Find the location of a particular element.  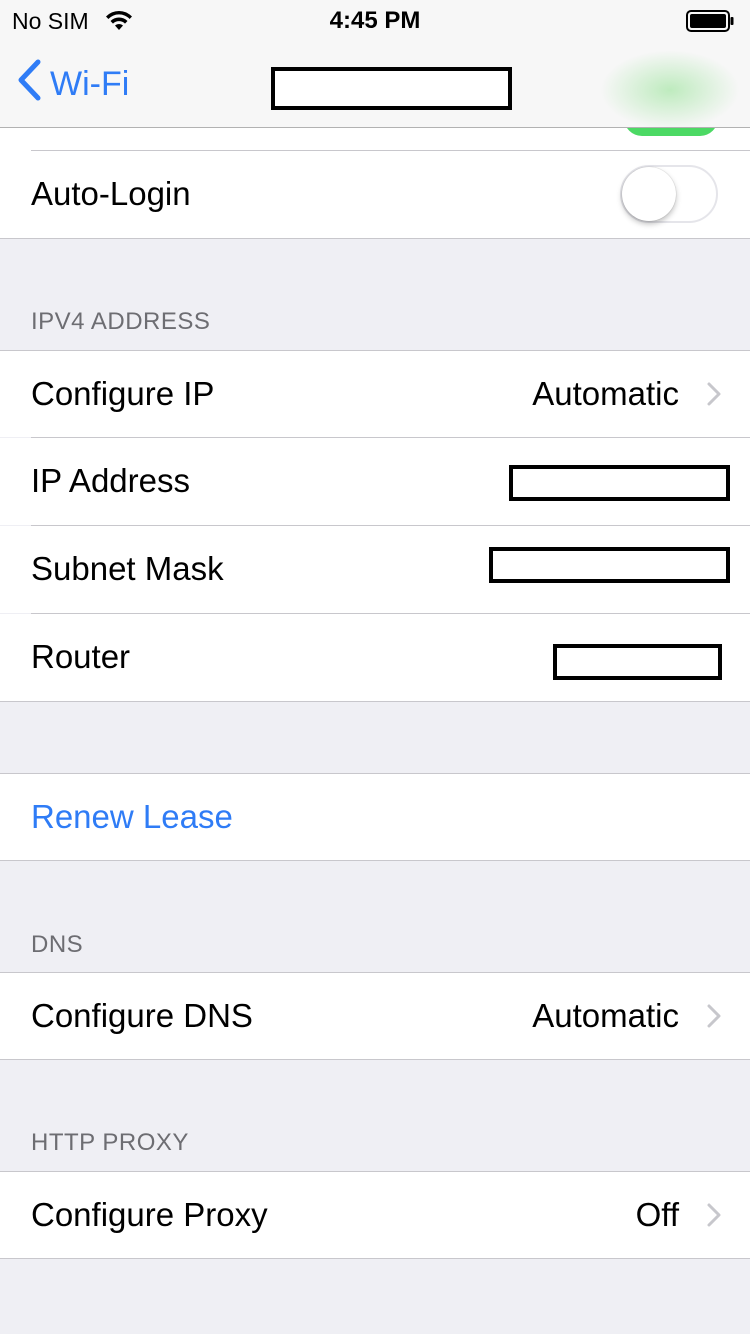

toggle-knob is located at coordinates (649, 194).